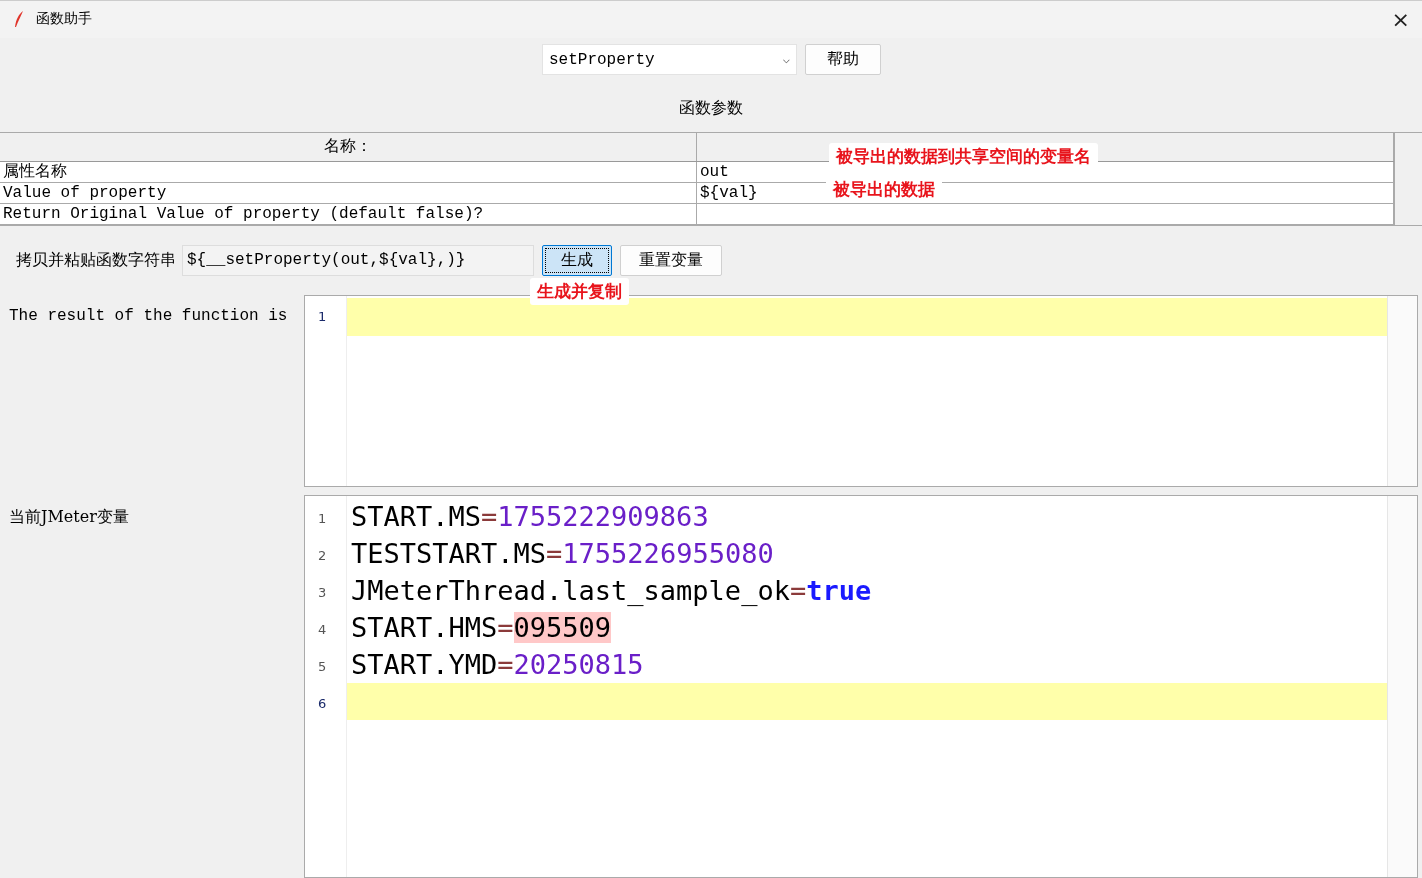 This screenshot has height=878, width=1422. What do you see at coordinates (348, 213) in the screenshot?
I see `table-cell: Return Original Value of property (default false)?` at bounding box center [348, 213].